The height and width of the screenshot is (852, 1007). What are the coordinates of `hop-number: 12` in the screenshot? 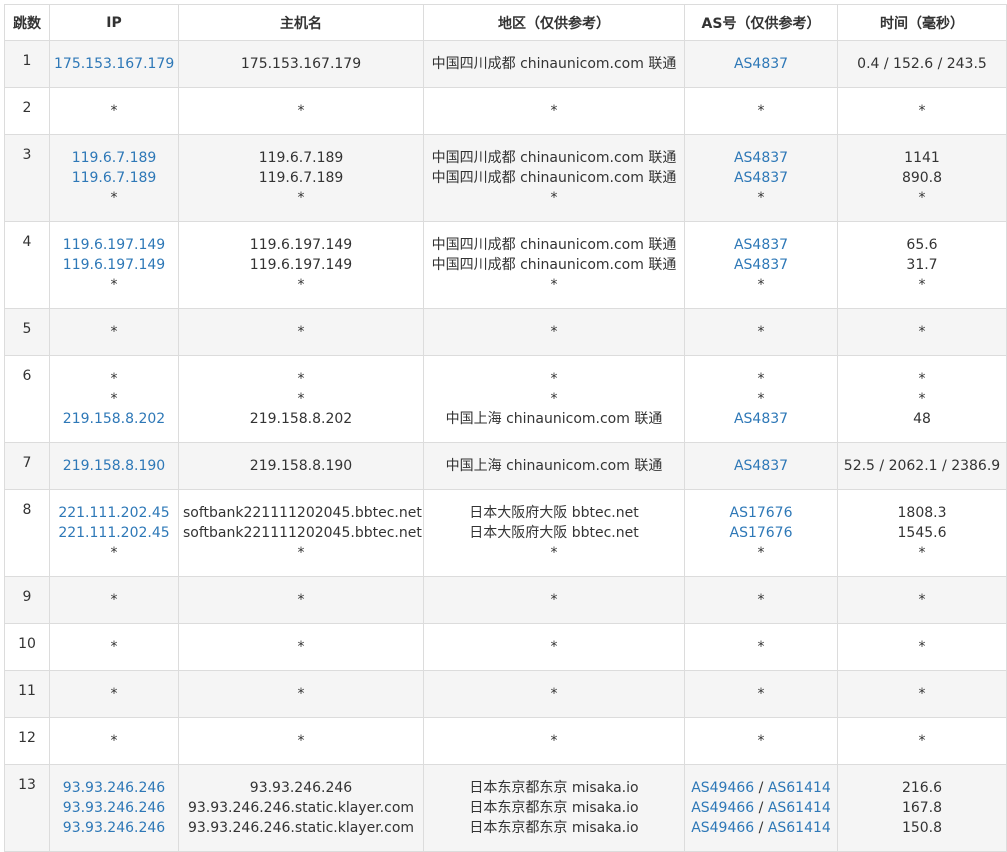 It's located at (27, 738).